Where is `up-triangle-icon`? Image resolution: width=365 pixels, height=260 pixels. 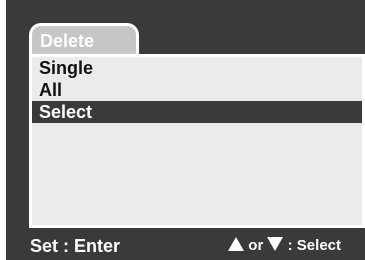
up-triangle-icon is located at coordinates (236, 244).